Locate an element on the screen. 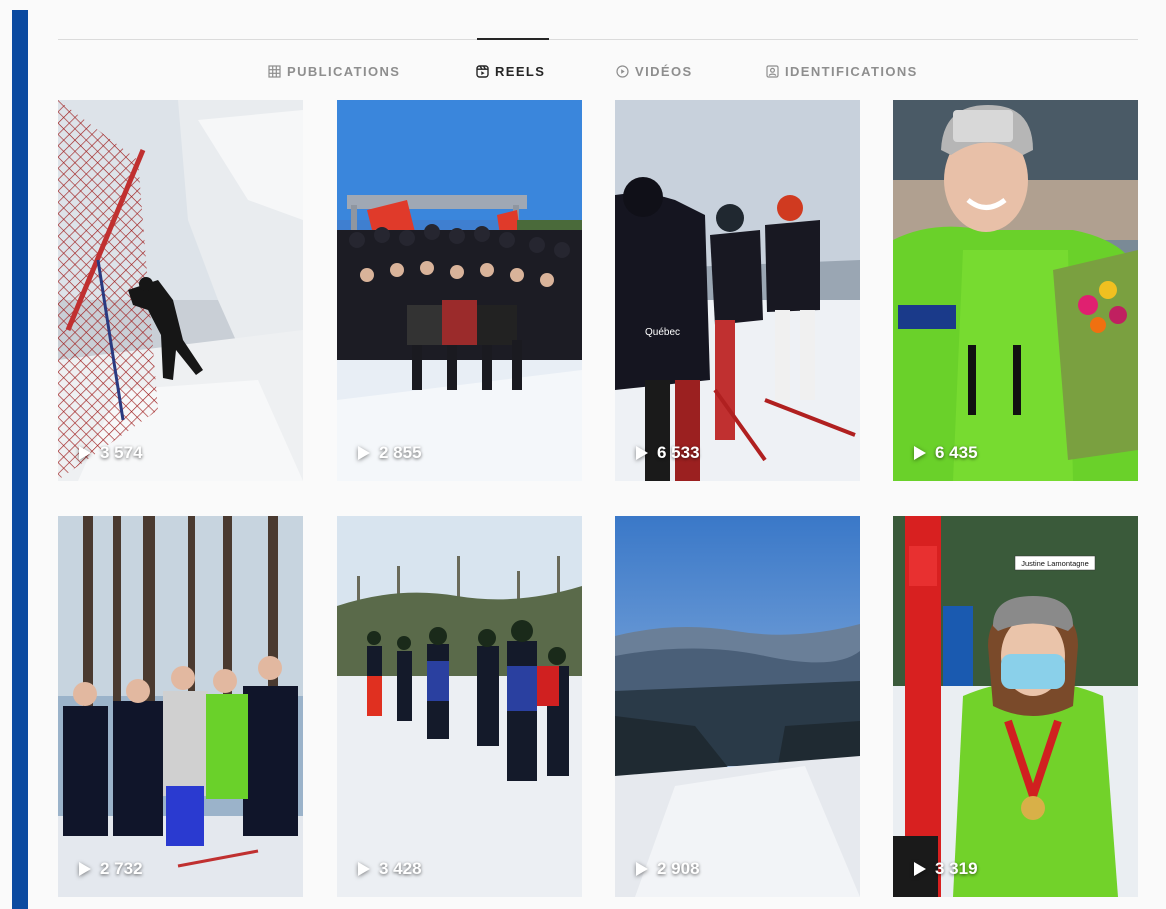  reel-tile: 3 574 is located at coordinates (180, 290).